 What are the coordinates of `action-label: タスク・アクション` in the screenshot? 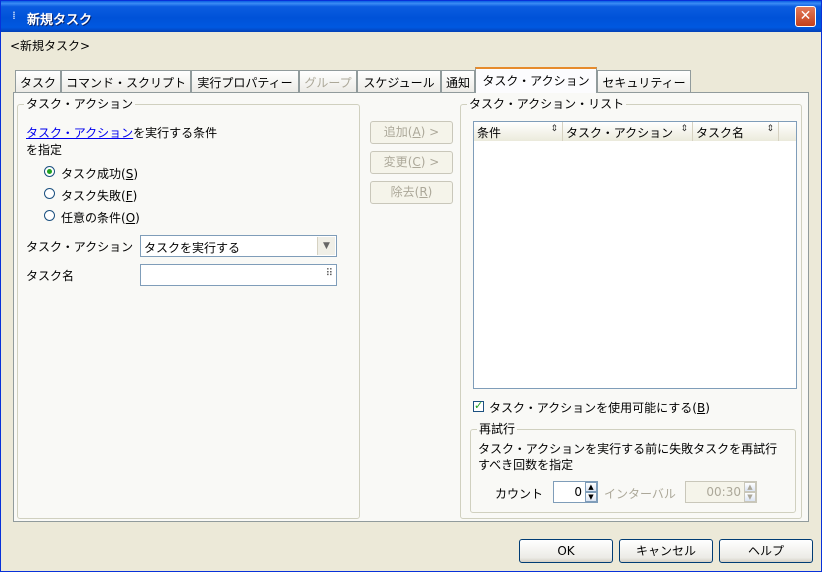 It's located at (80, 247).